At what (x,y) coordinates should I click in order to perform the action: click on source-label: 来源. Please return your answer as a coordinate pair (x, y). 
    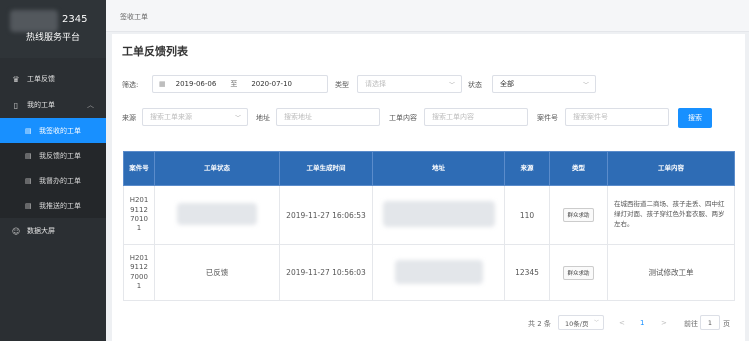
    Looking at the image, I should click on (129, 118).